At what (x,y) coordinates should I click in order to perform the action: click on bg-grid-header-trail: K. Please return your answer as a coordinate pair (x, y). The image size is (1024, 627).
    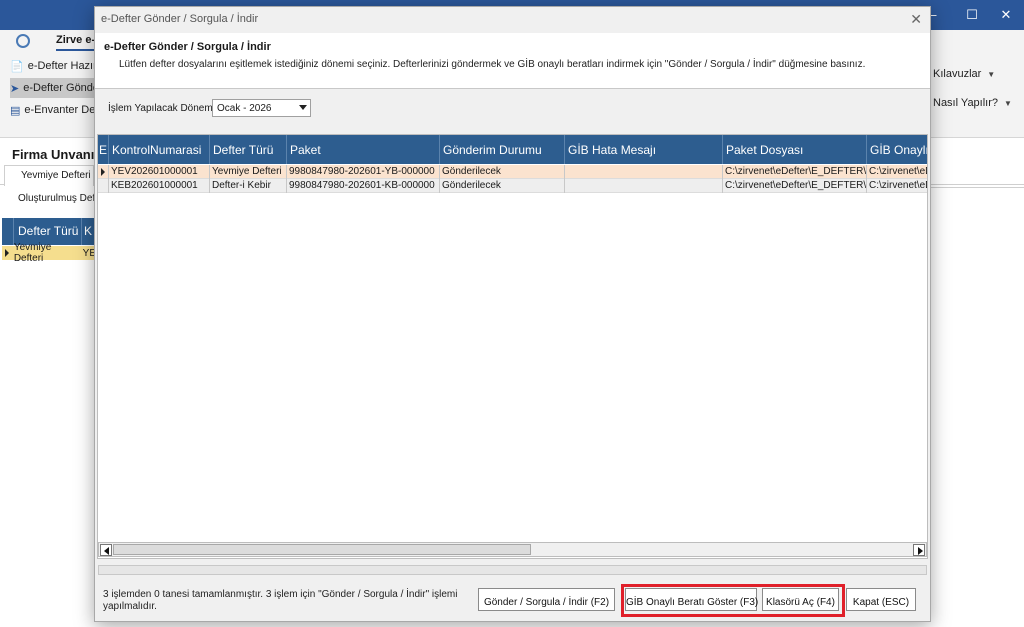
    Looking at the image, I should click on (88, 231).